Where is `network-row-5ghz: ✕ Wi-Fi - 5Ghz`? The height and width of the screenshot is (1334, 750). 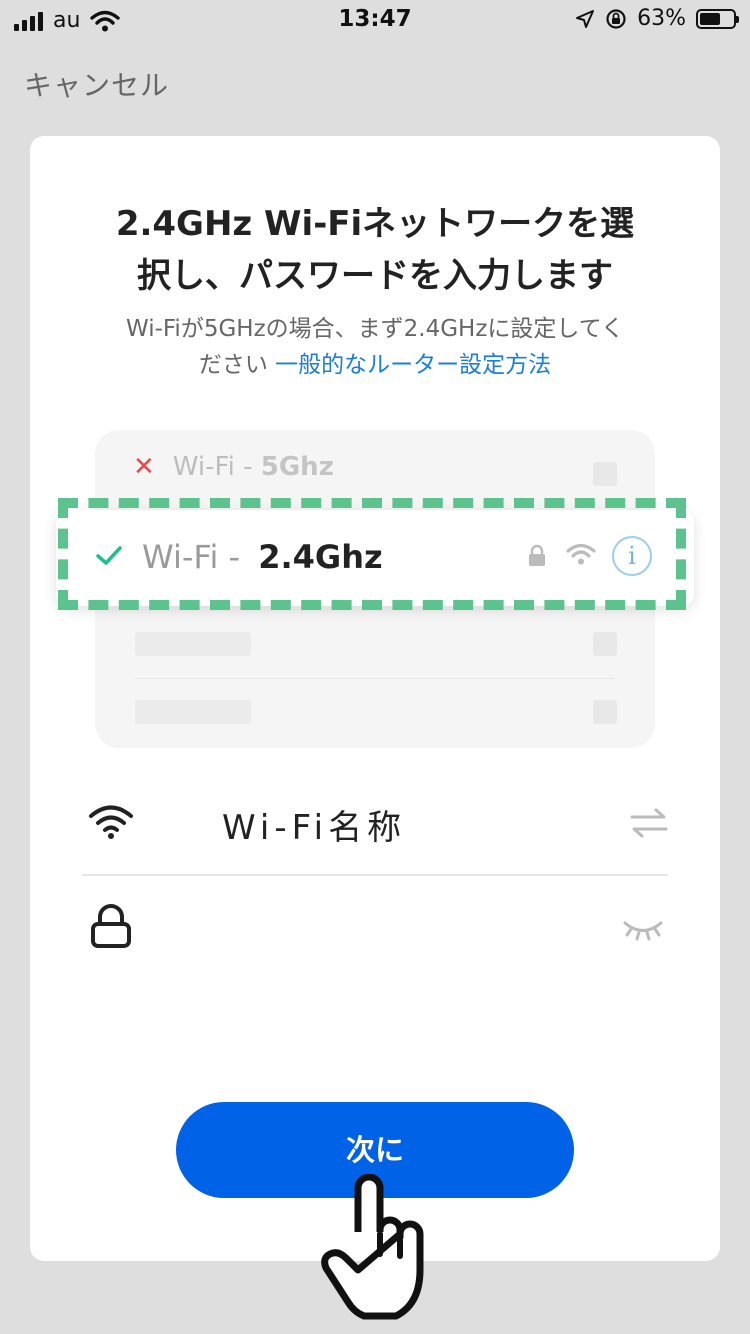 network-row-5ghz: ✕ Wi-Fi - 5Ghz is located at coordinates (233, 467).